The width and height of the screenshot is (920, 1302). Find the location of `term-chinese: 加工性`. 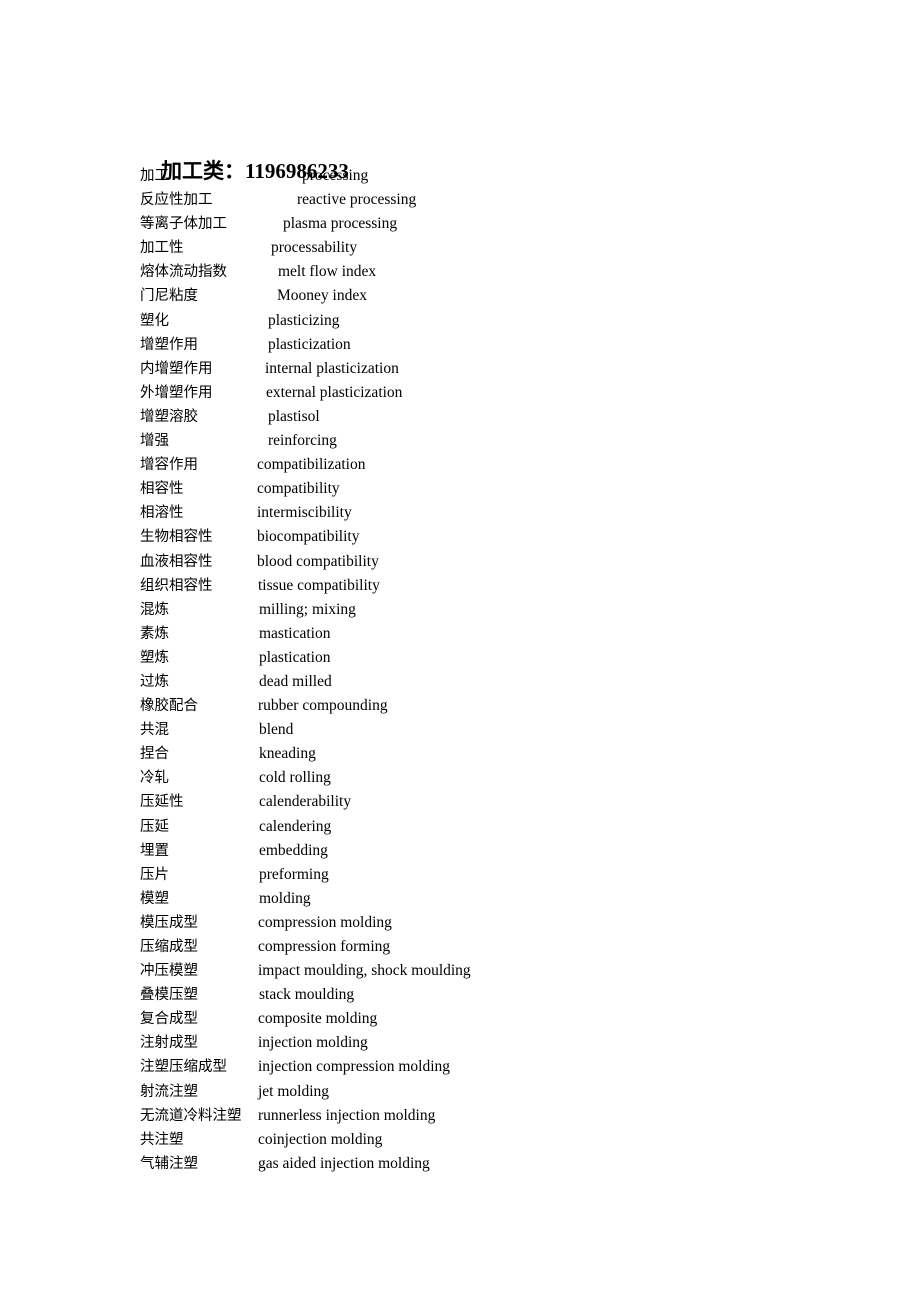

term-chinese: 加工性 is located at coordinates (162, 248).